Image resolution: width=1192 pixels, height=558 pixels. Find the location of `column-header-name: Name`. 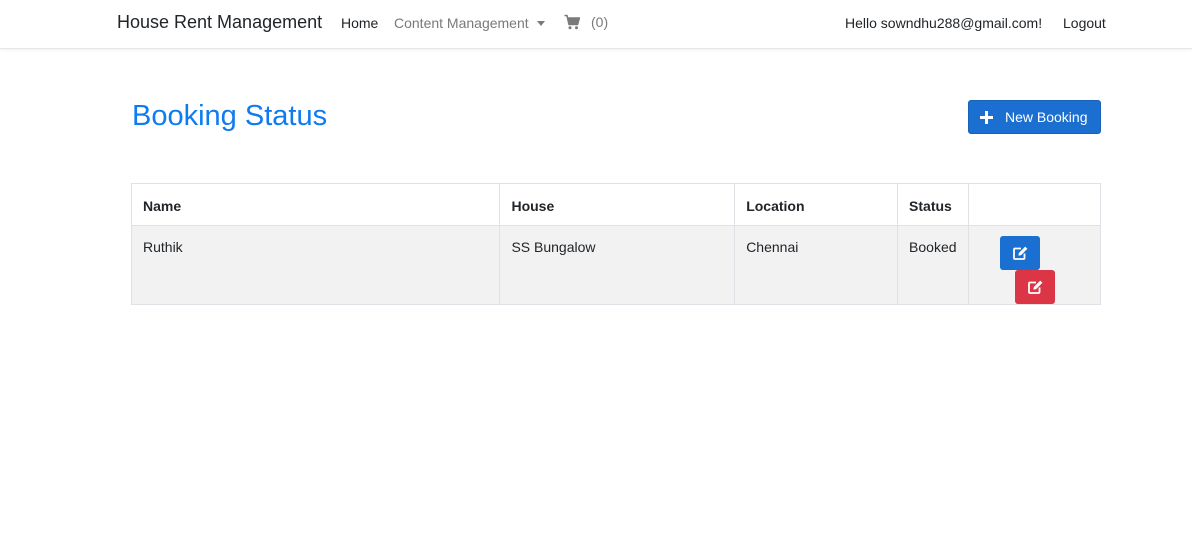

column-header-name: Name is located at coordinates (315, 204).